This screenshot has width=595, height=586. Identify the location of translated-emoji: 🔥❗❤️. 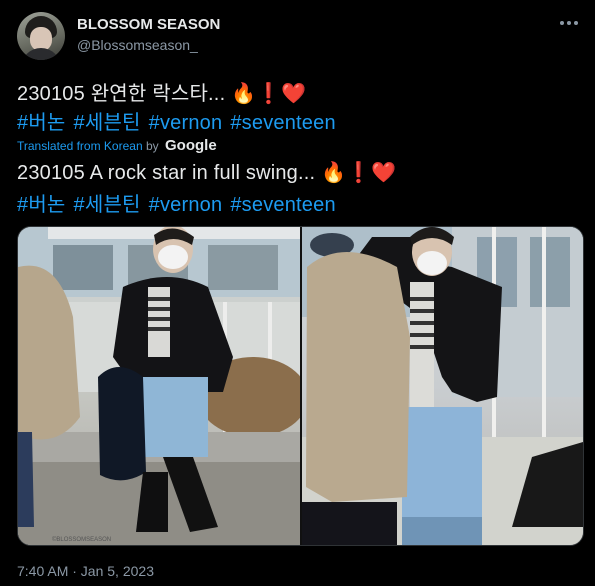
(359, 173).